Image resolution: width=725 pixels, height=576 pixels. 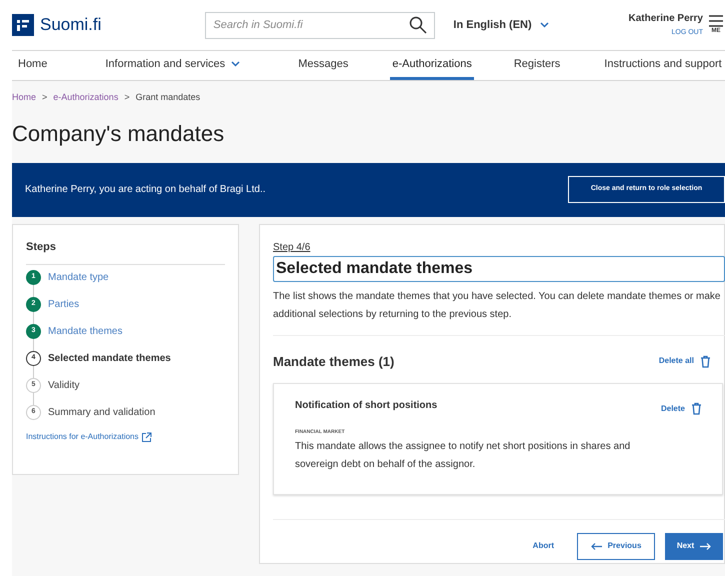 I want to click on step-label: Selected mandate themes, so click(x=109, y=359).